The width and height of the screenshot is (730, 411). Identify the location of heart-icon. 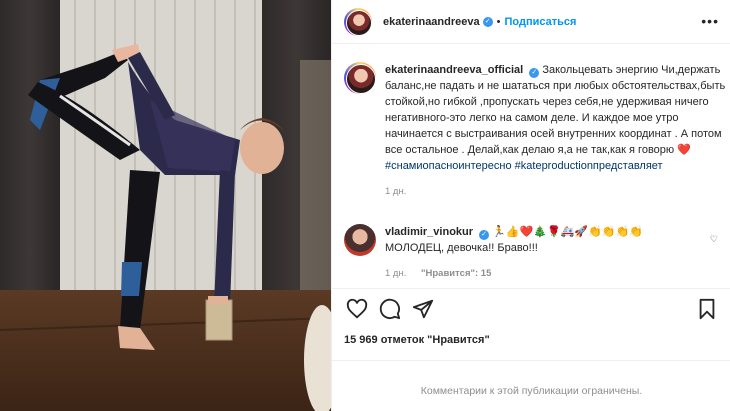
(357, 309).